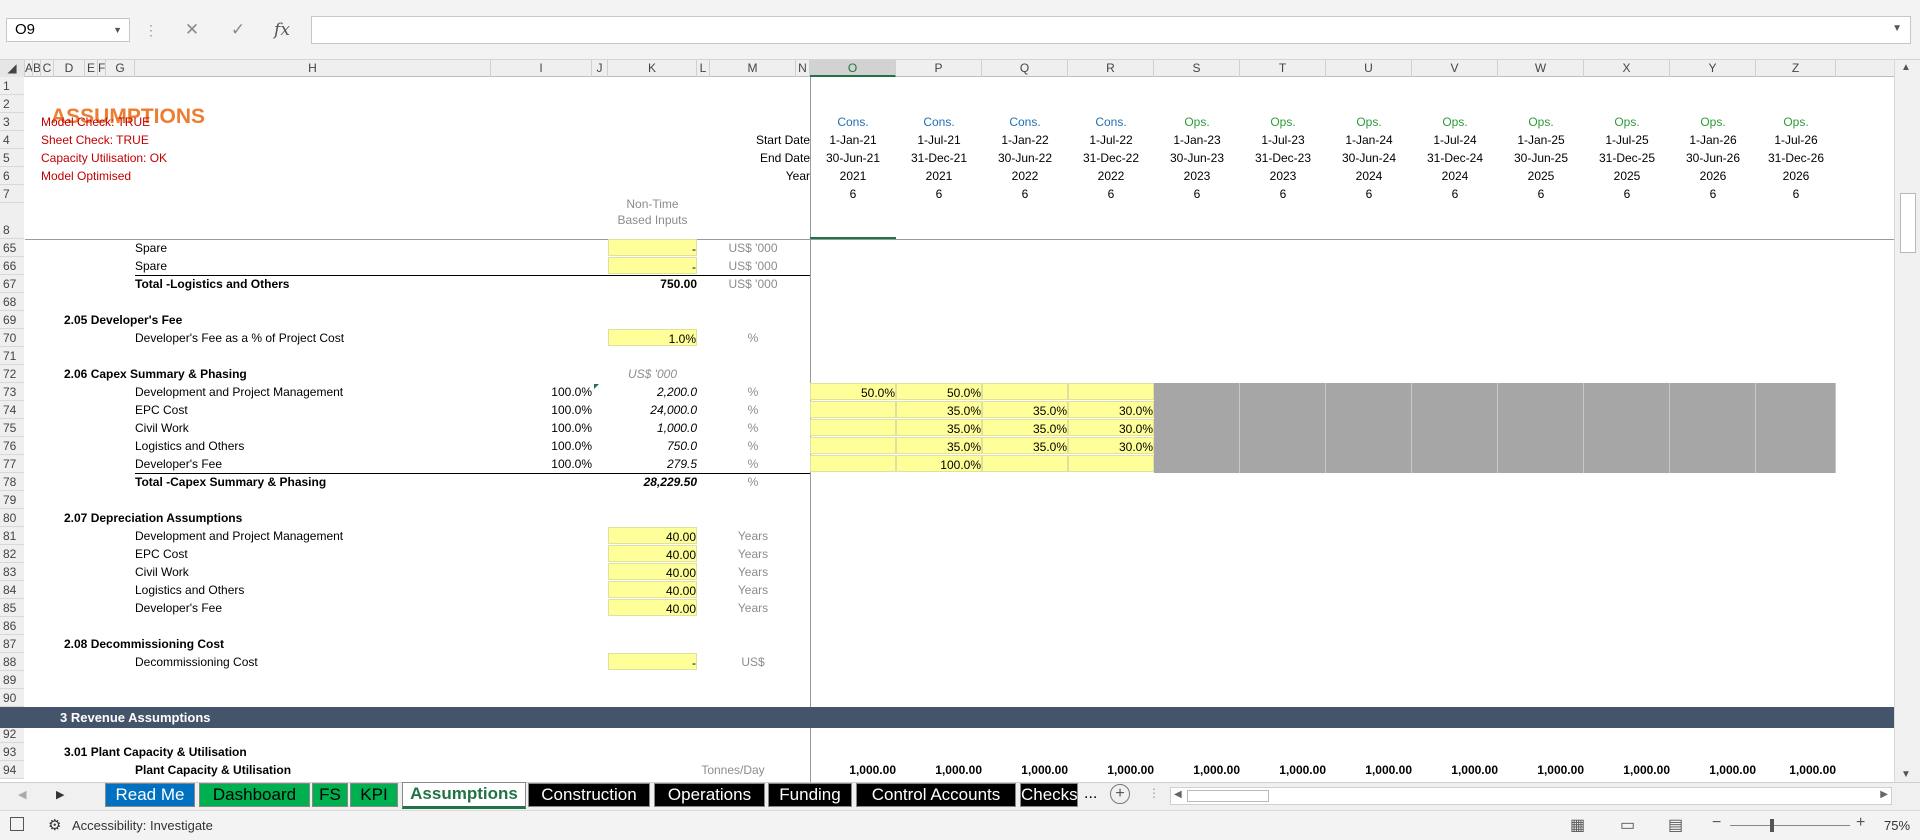  I want to click on column-header-v: V, so click(1455, 68).